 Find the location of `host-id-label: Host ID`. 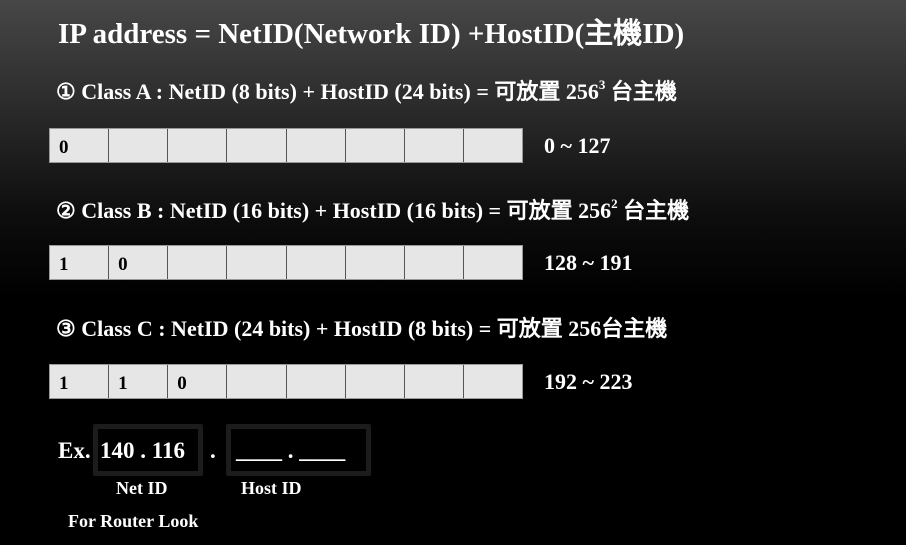

host-id-label: Host ID is located at coordinates (271, 488).